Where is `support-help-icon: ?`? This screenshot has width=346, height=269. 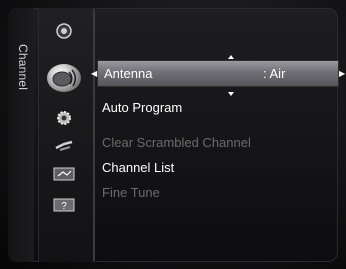
support-help-icon: ? is located at coordinates (64, 208).